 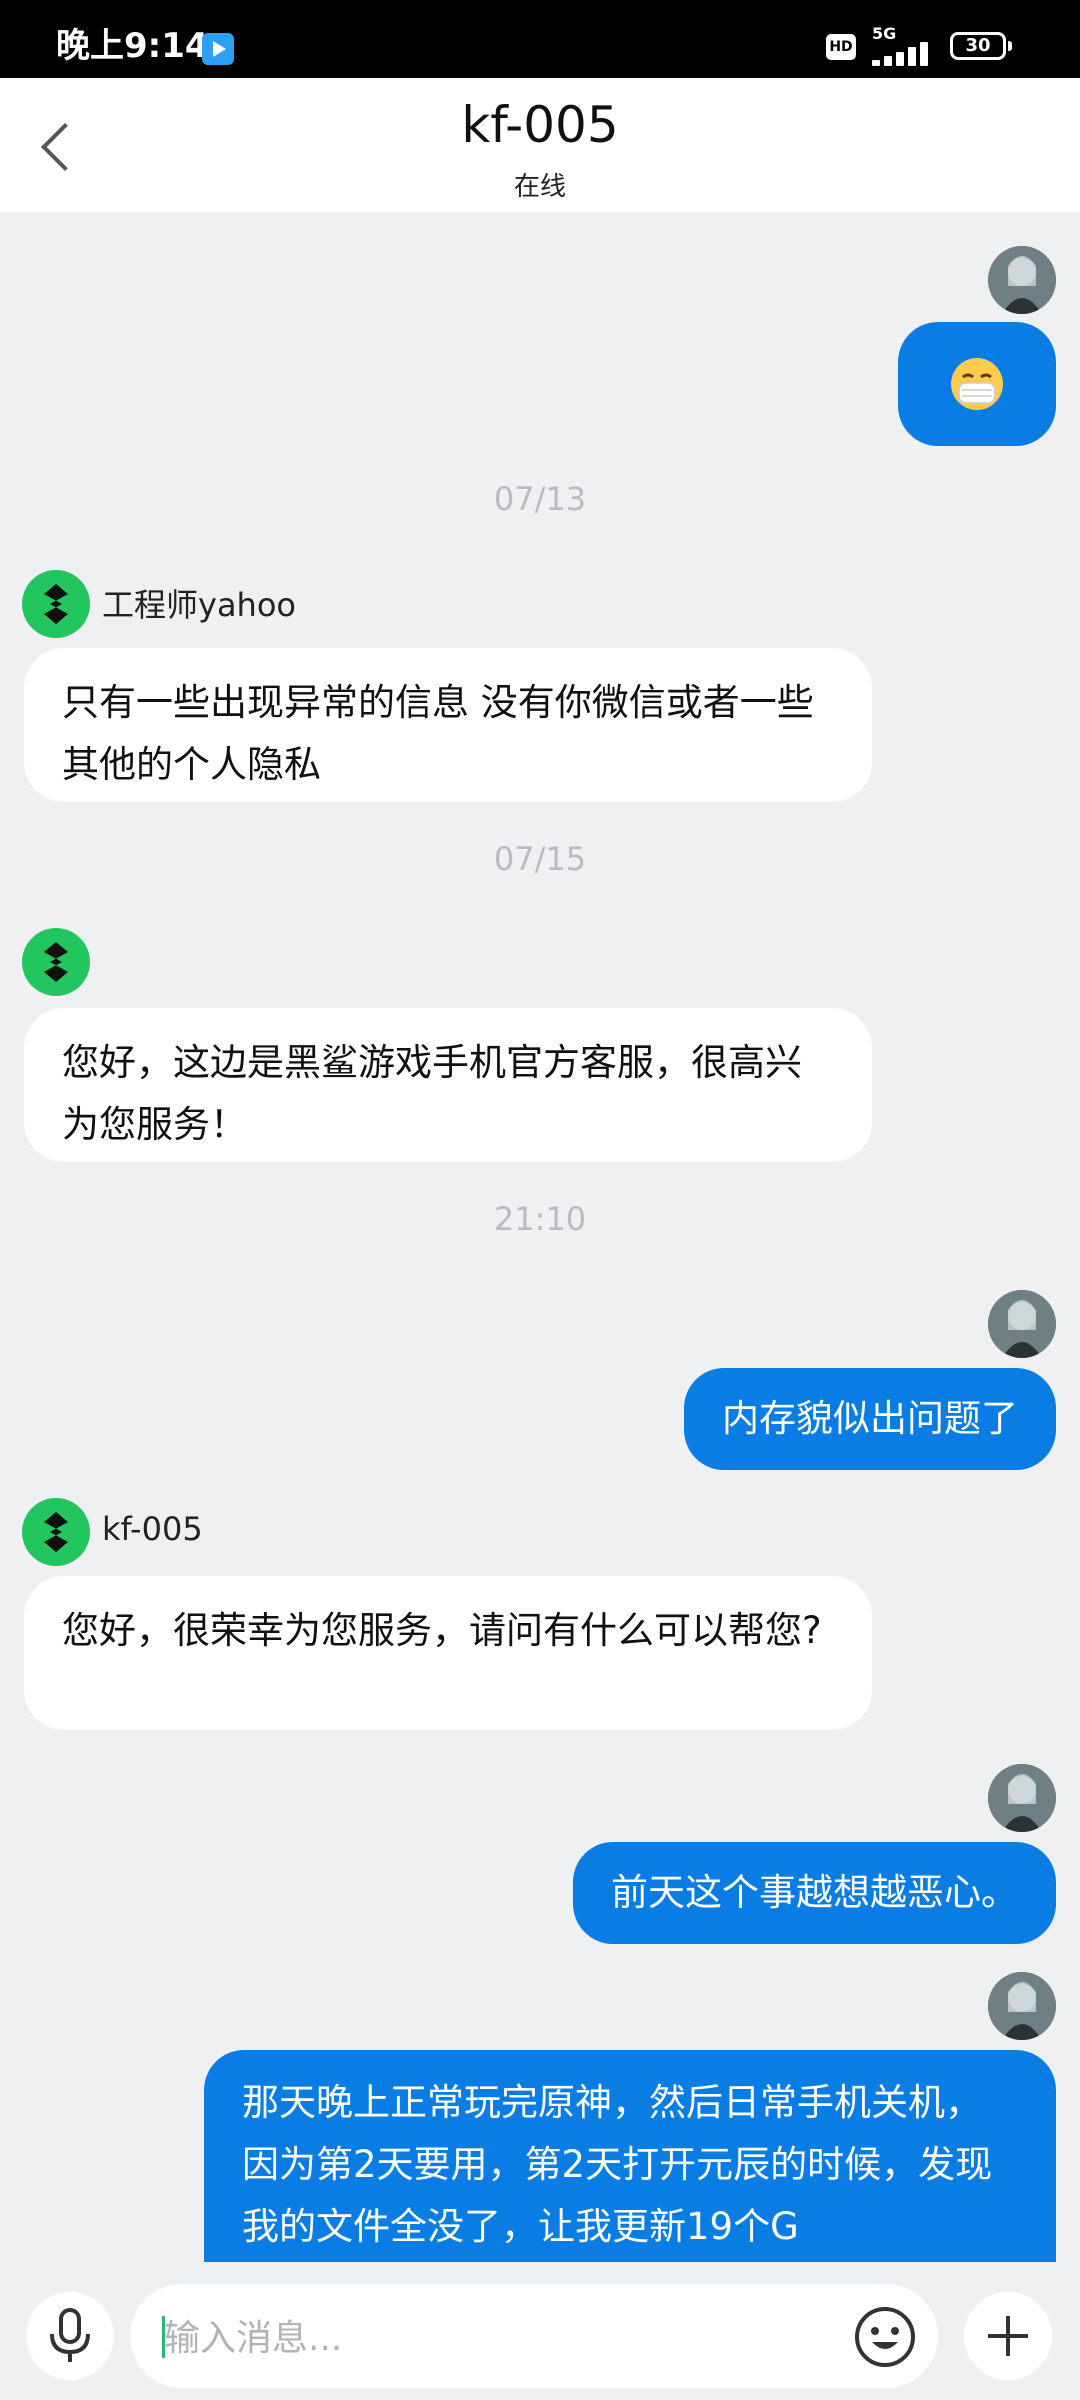 What do you see at coordinates (448, 1653) in the screenshot?
I see `received-message: 您好，很荣幸为您服务，请问有什么可以帮您?` at bounding box center [448, 1653].